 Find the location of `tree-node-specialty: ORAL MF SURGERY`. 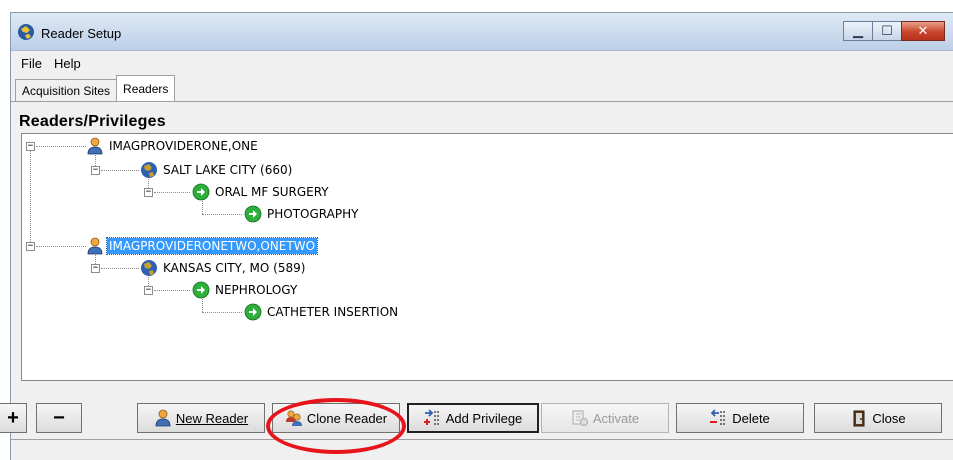

tree-node-specialty: ORAL MF SURGERY is located at coordinates (261, 192).